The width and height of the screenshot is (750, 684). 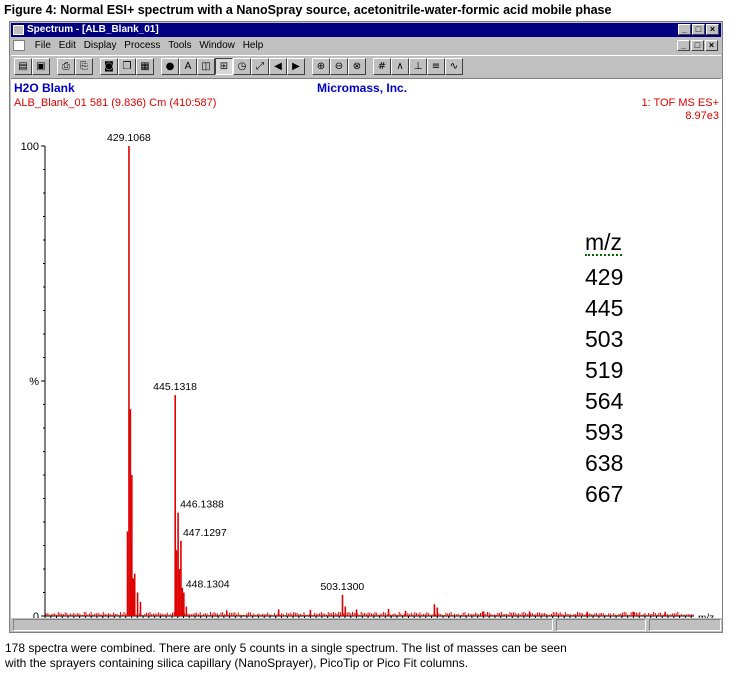 What do you see at coordinates (43, 46) in the screenshot?
I see `menu-file: File` at bounding box center [43, 46].